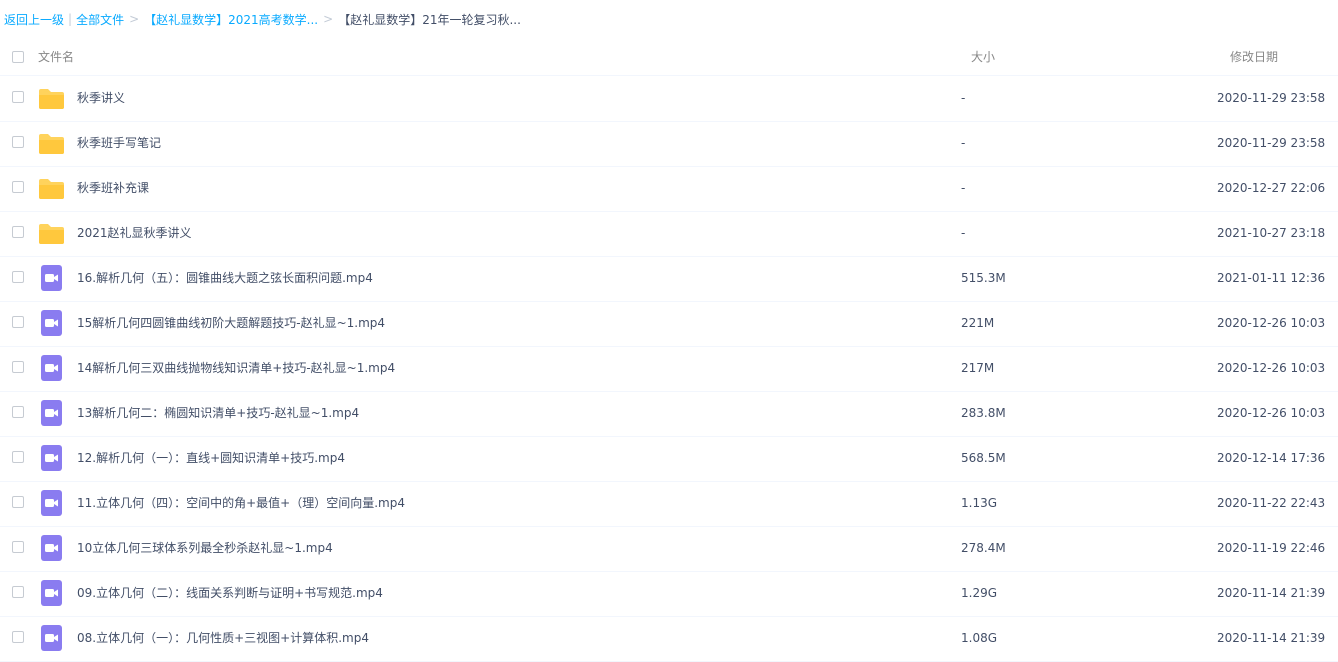 Image resolution: width=1338 pixels, height=662 pixels. I want to click on file-name: 13解析几何二：椭圆知识清单+技巧-赵礼显~1.mp4, so click(218, 413).